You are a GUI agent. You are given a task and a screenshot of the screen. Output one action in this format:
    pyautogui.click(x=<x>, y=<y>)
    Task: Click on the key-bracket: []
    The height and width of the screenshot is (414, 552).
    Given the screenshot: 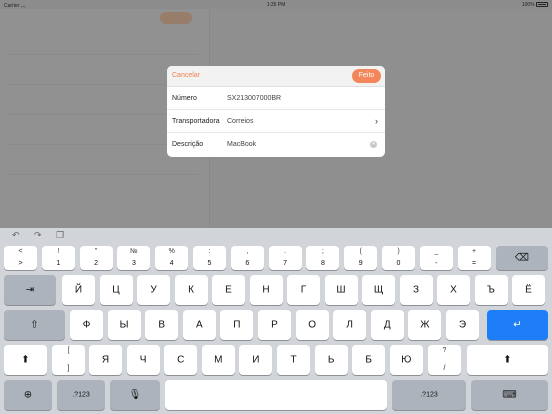 What is the action you would take?
    pyautogui.click(x=68, y=360)
    